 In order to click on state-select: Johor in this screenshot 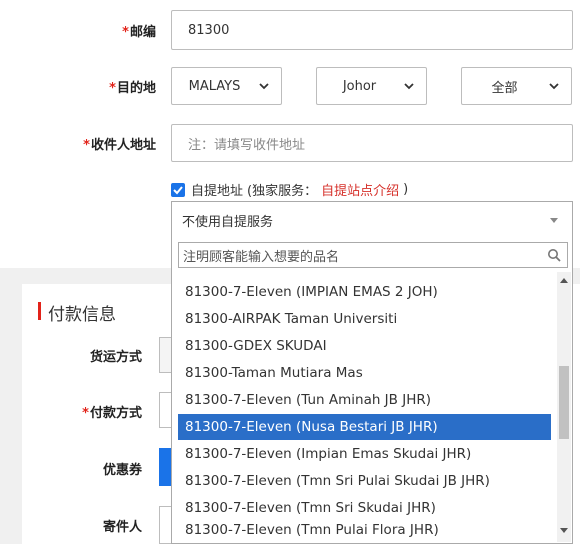, I will do `click(371, 86)`.